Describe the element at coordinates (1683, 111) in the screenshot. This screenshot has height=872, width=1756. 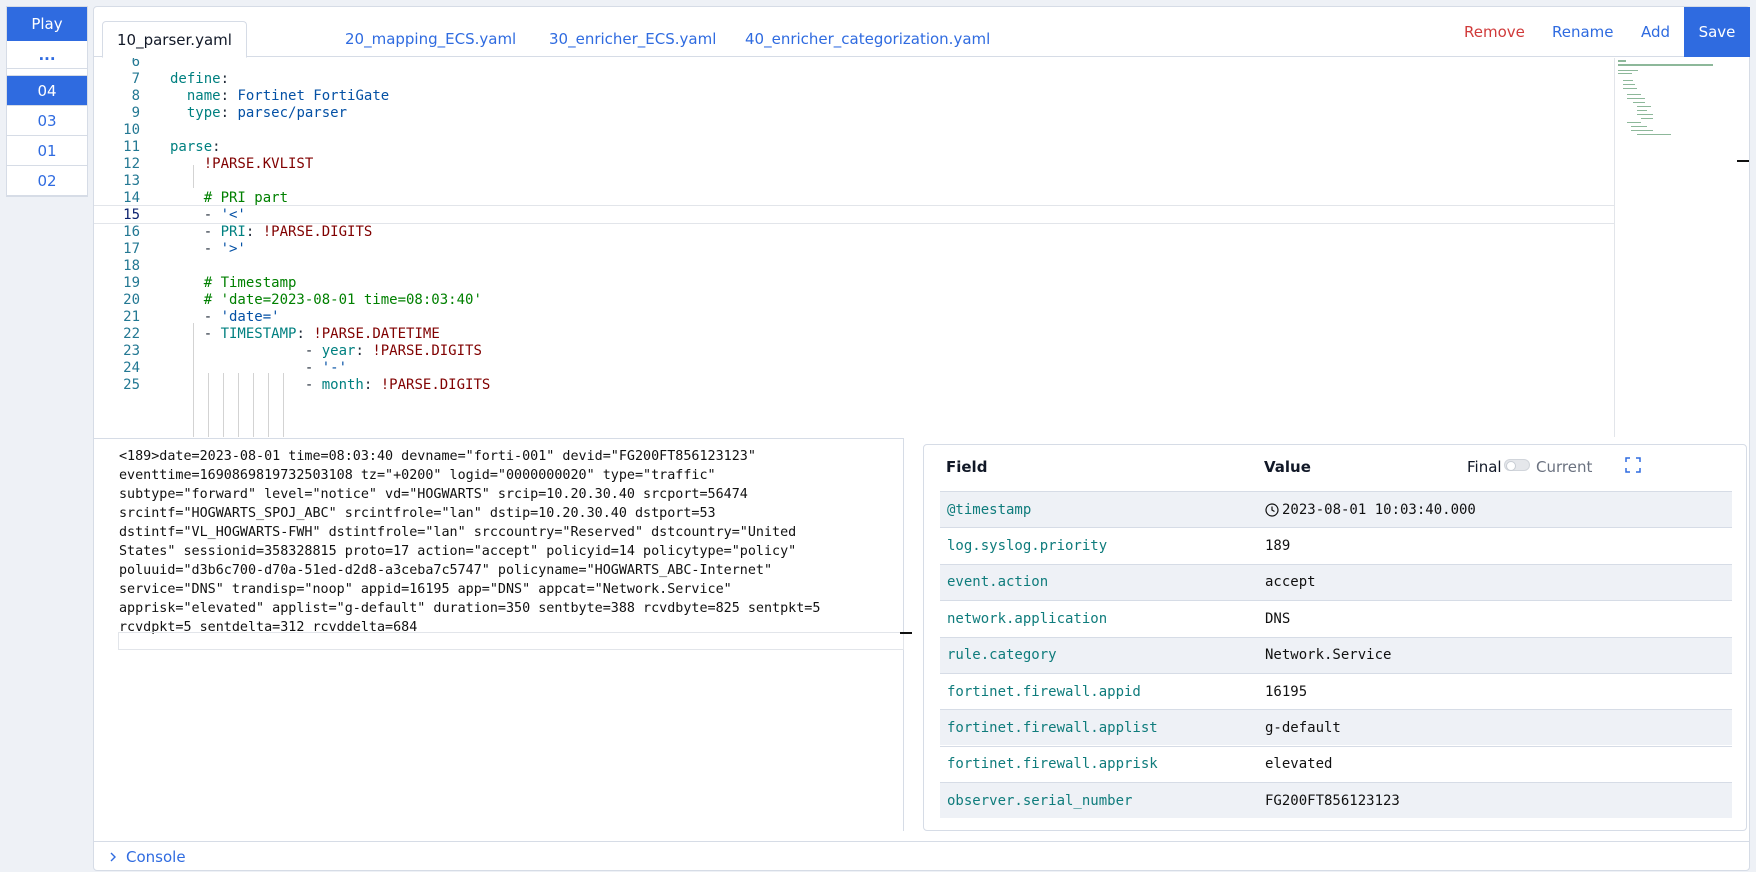
I see `minimap-preview` at that location.